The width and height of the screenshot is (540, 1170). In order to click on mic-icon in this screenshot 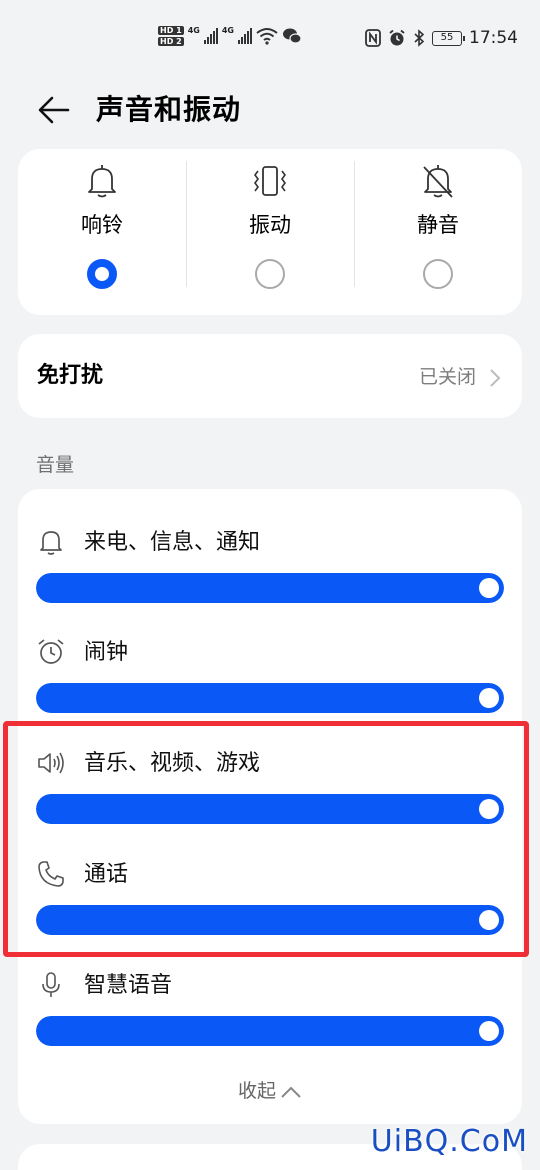, I will do `click(51, 984)`.